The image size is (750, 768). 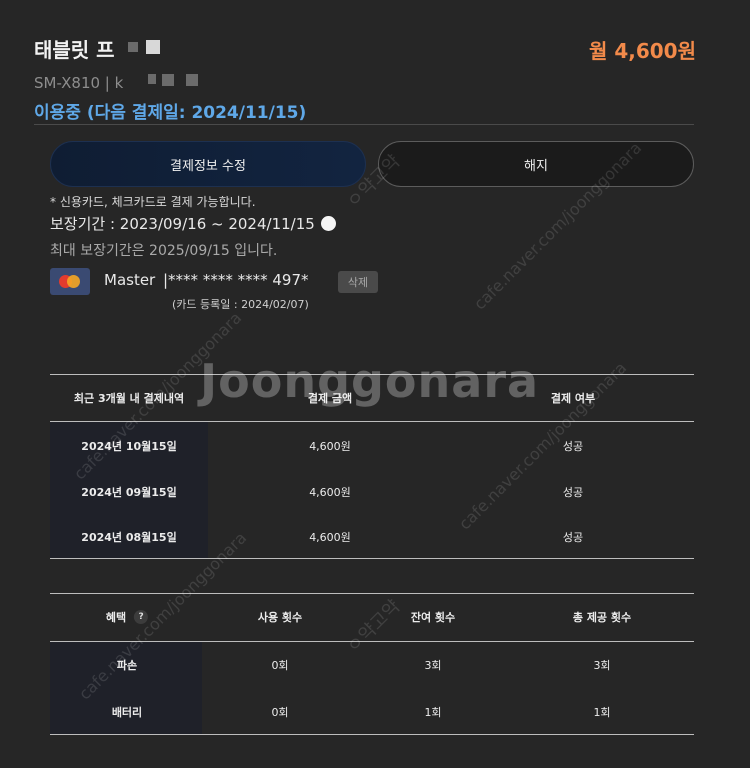 What do you see at coordinates (170, 113) in the screenshot?
I see `subscription-status: 이용중 (다음 결제일: 2024/11/15)` at bounding box center [170, 113].